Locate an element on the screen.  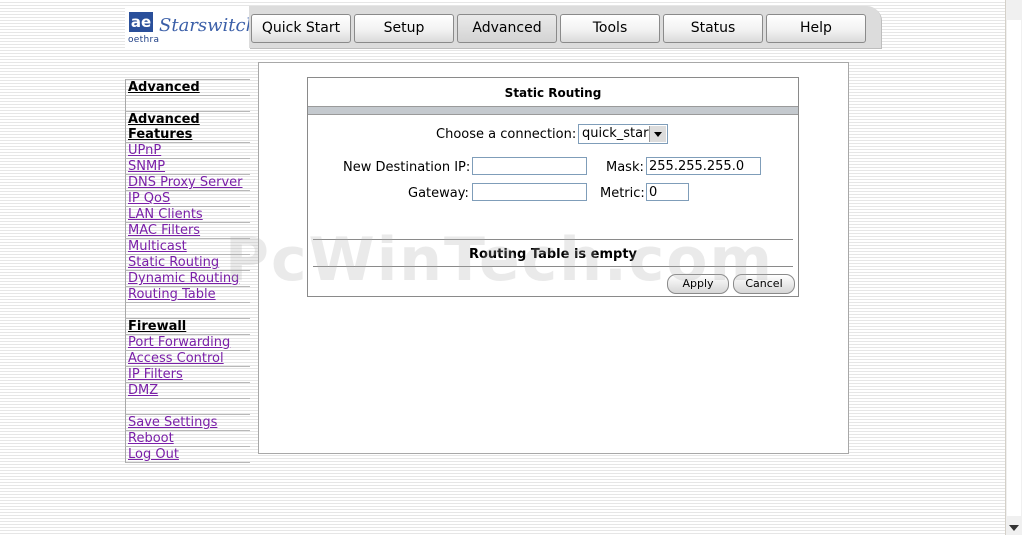
sidebar-item-static-routing: Static Routing is located at coordinates (187, 263).